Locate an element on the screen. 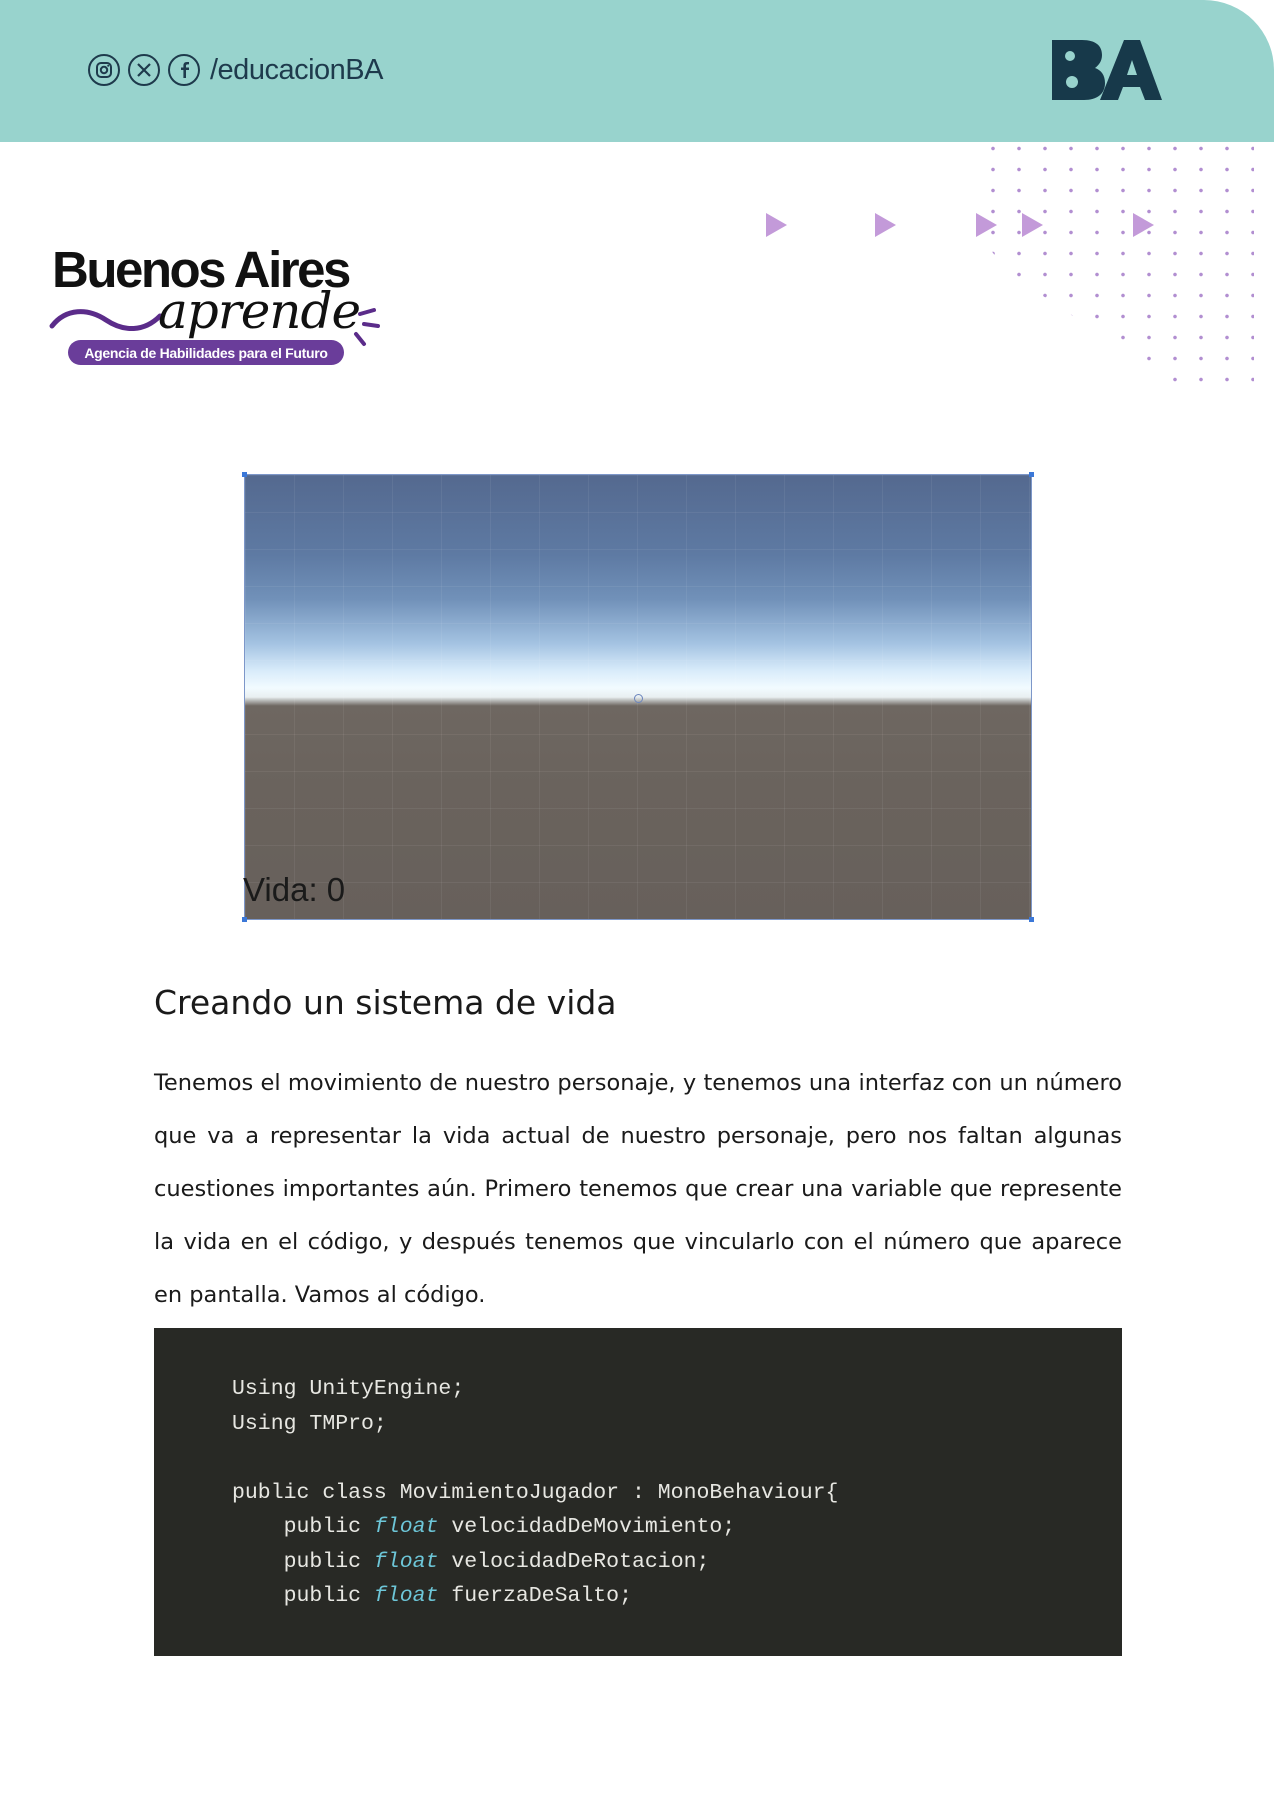 This screenshot has width=1274, height=1800. logo-tagline: Agencia de Habilidades para el Futuro is located at coordinates (206, 352).